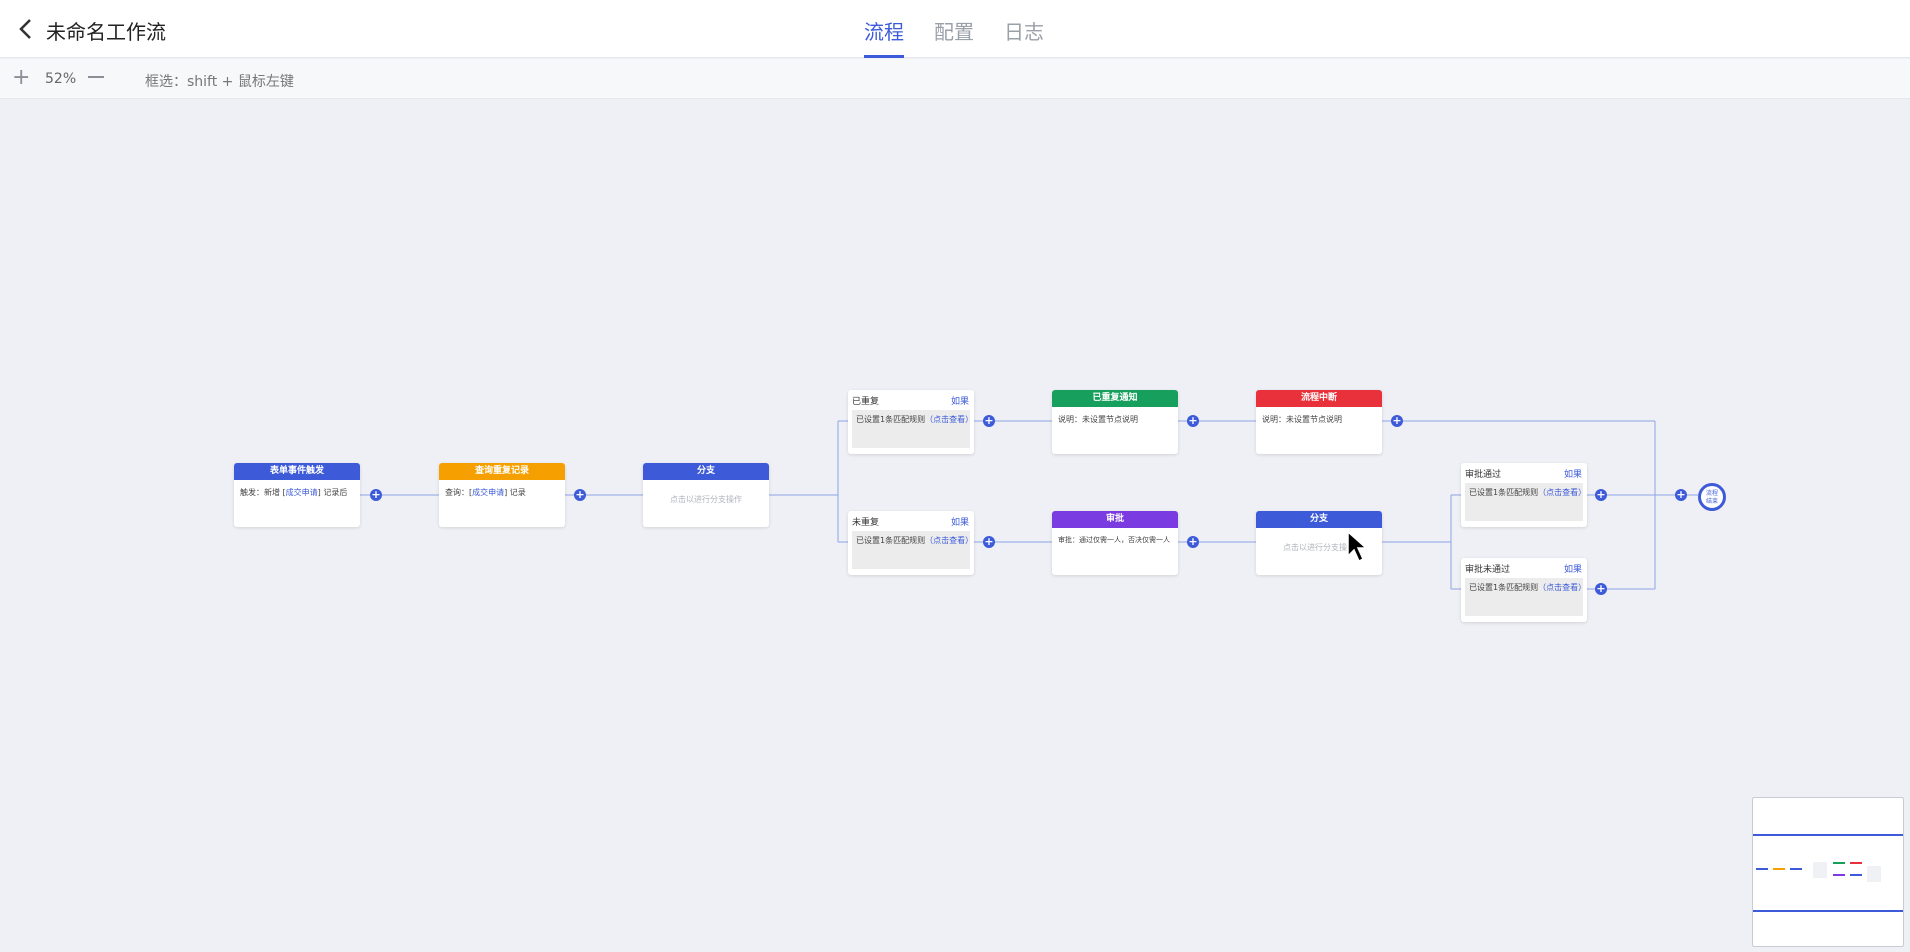 The width and height of the screenshot is (1910, 952). What do you see at coordinates (1115, 519) in the screenshot?
I see `node-header: 审批` at bounding box center [1115, 519].